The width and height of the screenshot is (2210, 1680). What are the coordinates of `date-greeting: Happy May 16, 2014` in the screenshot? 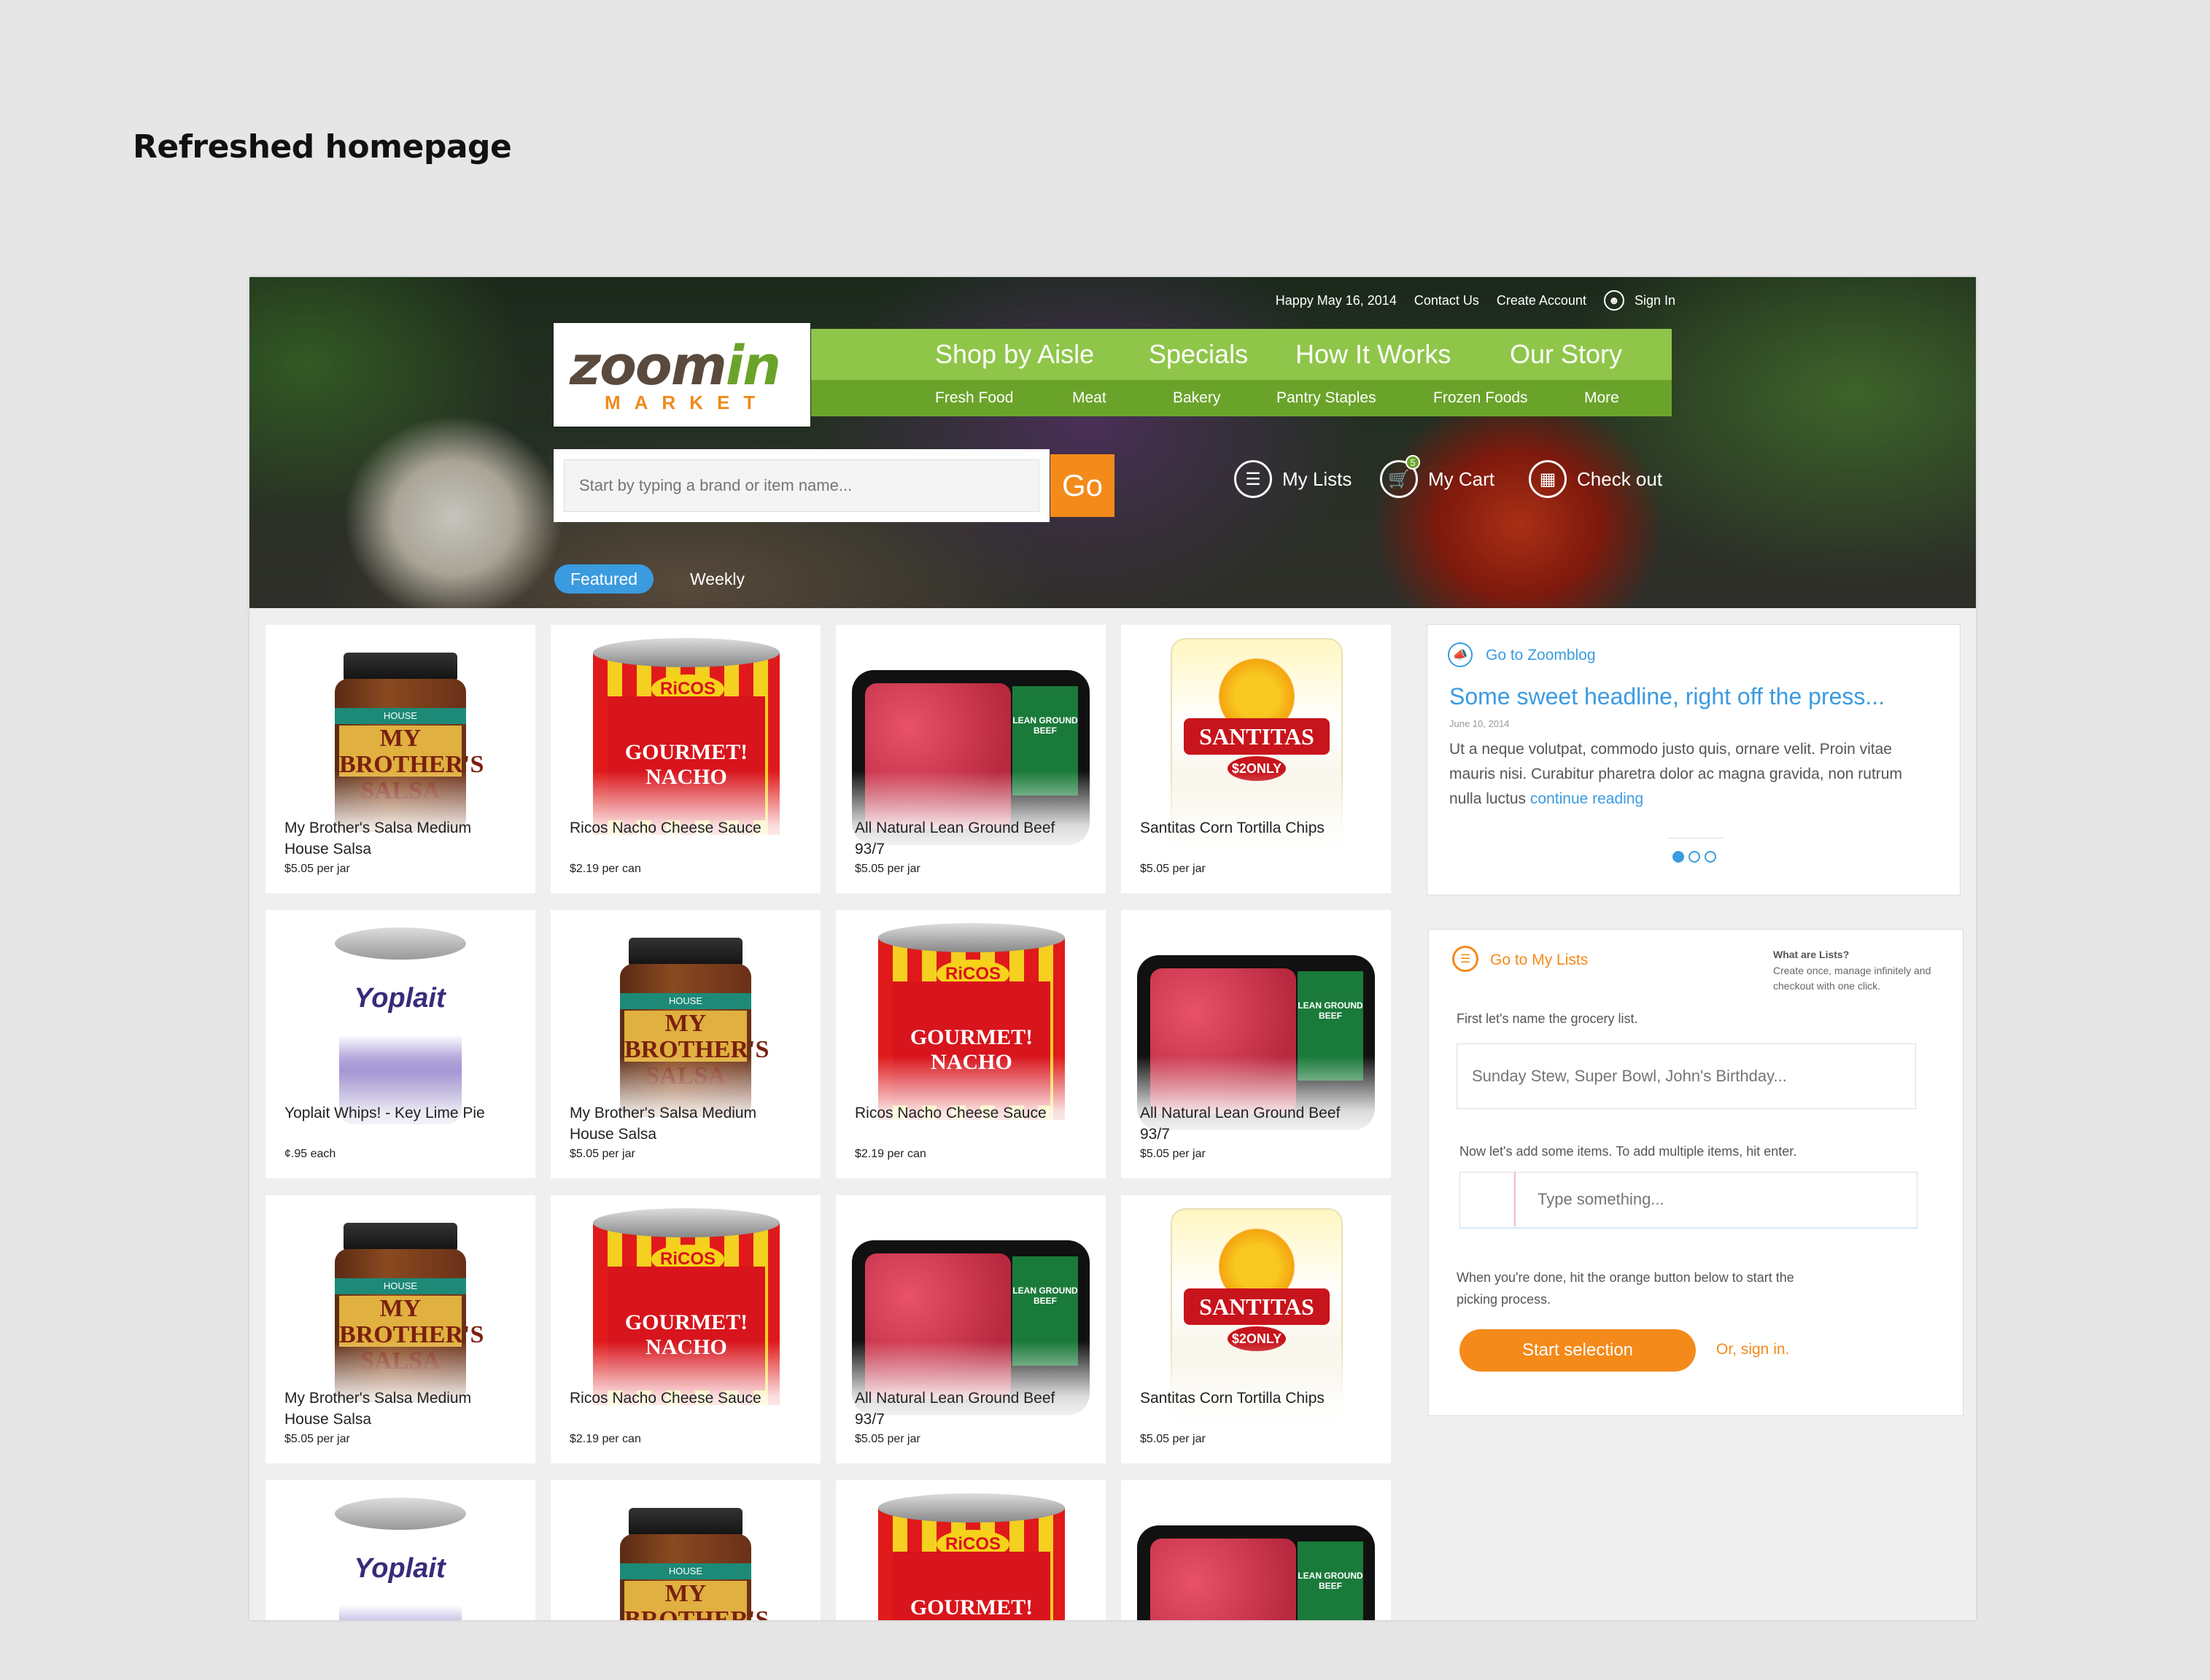 It's located at (1336, 300).